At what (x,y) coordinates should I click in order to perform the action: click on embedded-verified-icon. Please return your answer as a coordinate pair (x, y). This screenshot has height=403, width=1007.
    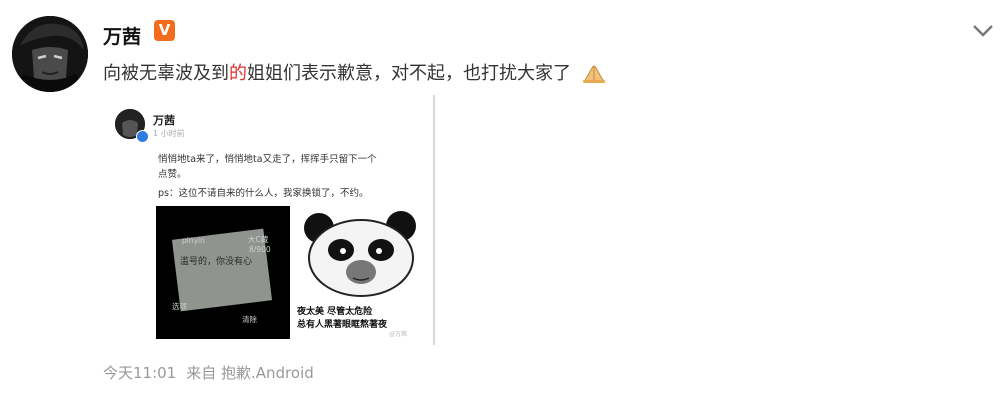
    Looking at the image, I should click on (142, 136).